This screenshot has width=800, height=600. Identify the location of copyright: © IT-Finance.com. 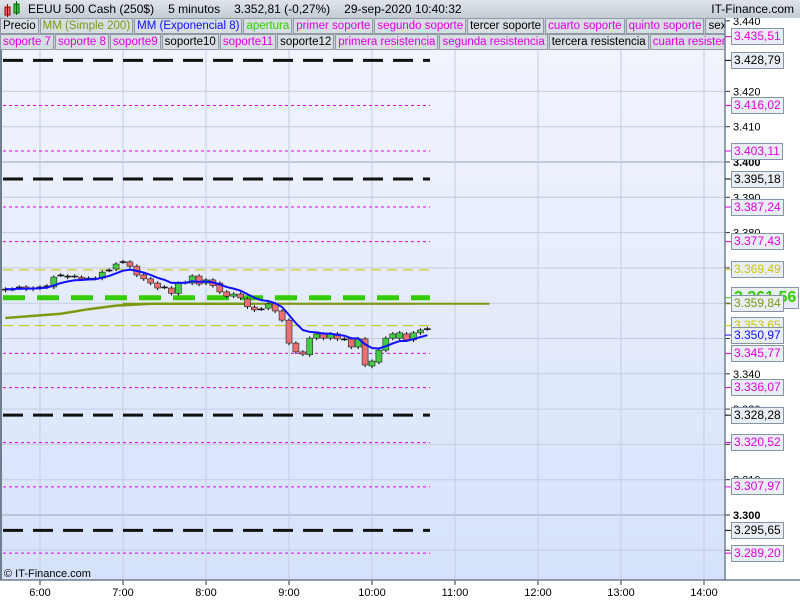
(47, 574).